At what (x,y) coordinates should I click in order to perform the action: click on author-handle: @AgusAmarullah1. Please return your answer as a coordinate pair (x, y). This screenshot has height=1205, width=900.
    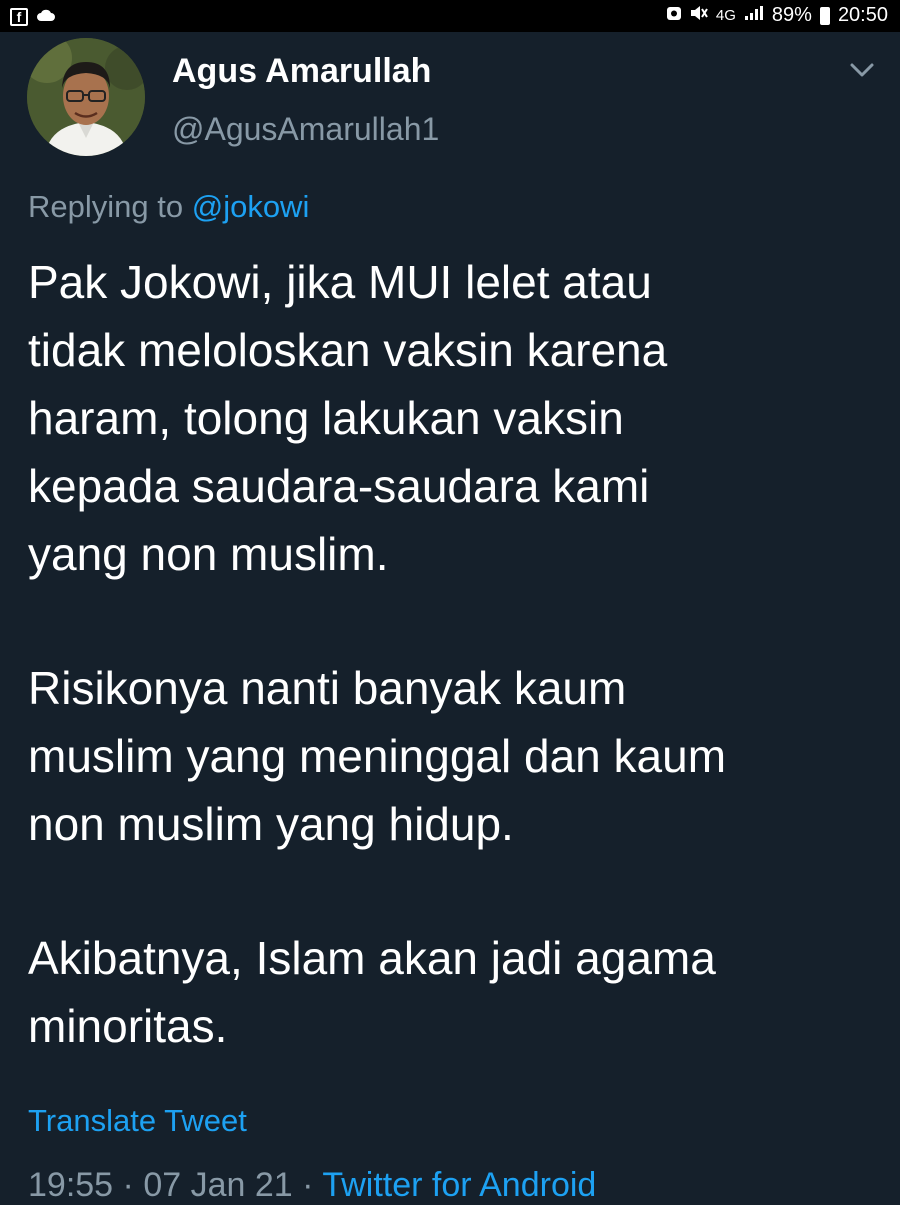
    Looking at the image, I should click on (305, 129).